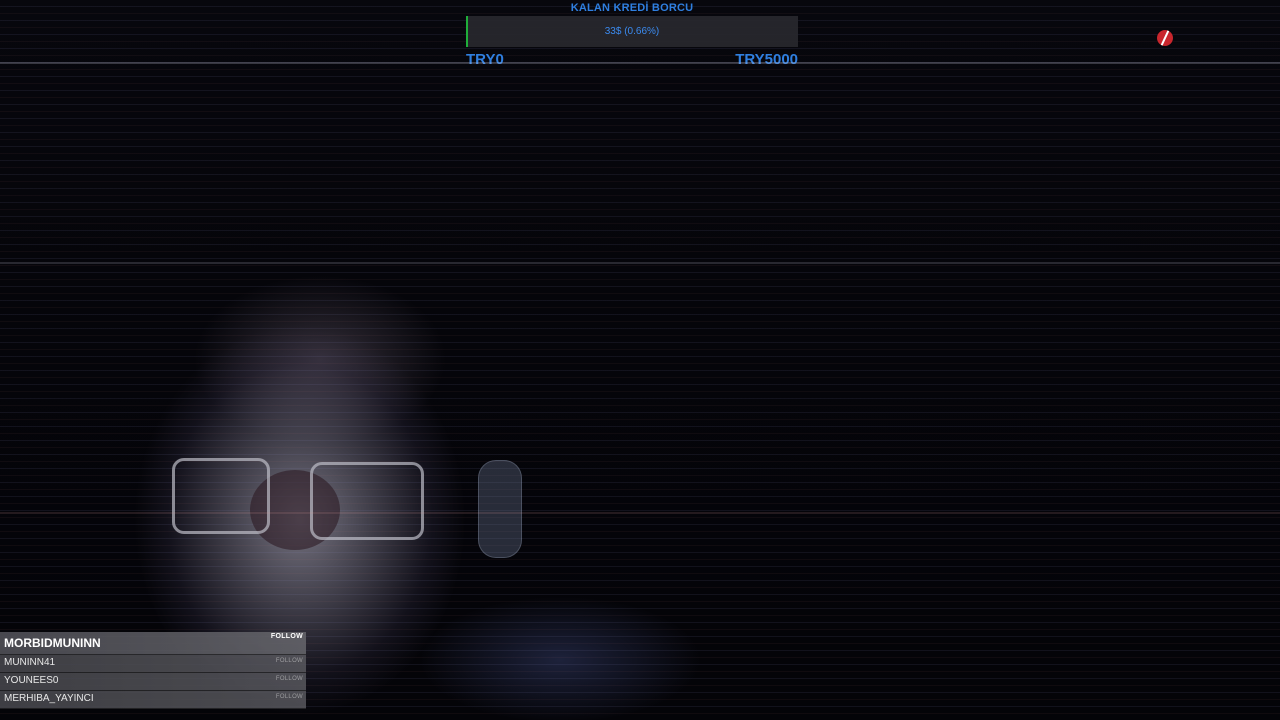 The width and height of the screenshot is (1280, 720). Describe the element at coordinates (31, 680) in the screenshot. I see `follower-name: YOUNEES0` at that location.